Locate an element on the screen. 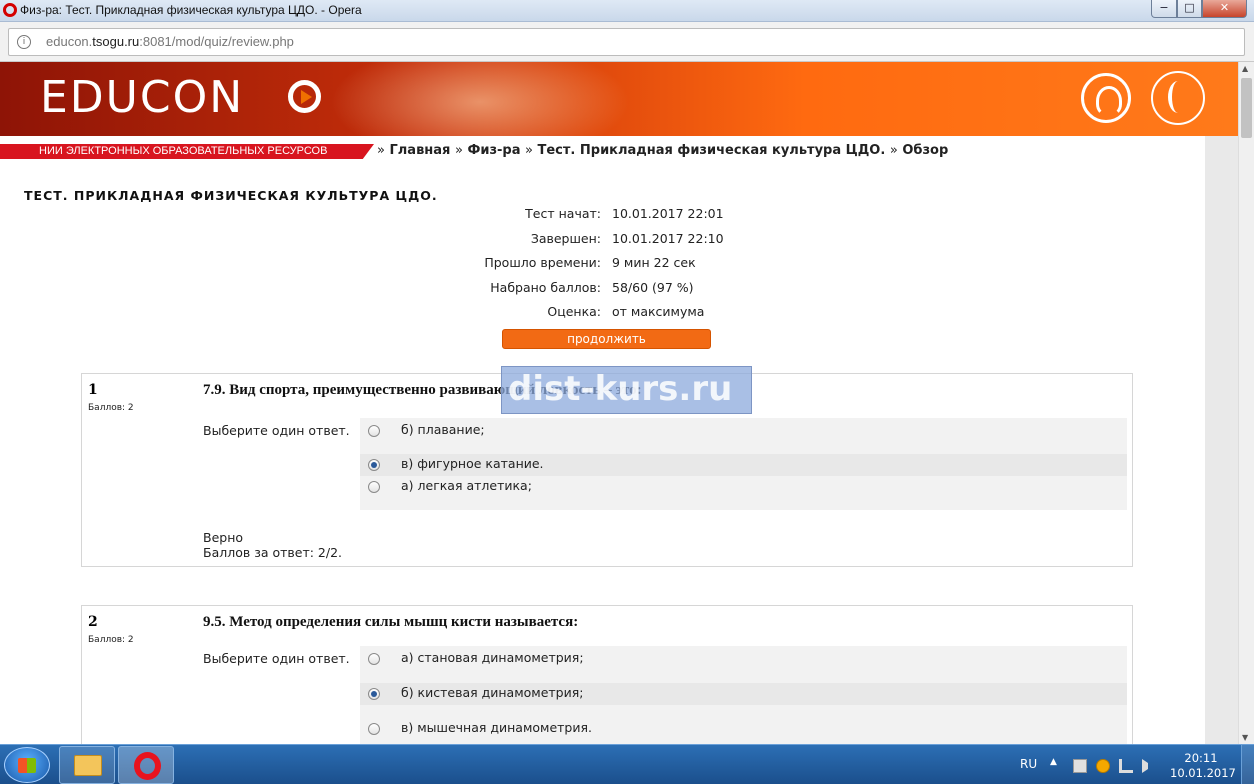  breadcrumb-current: Обзор is located at coordinates (925, 150).